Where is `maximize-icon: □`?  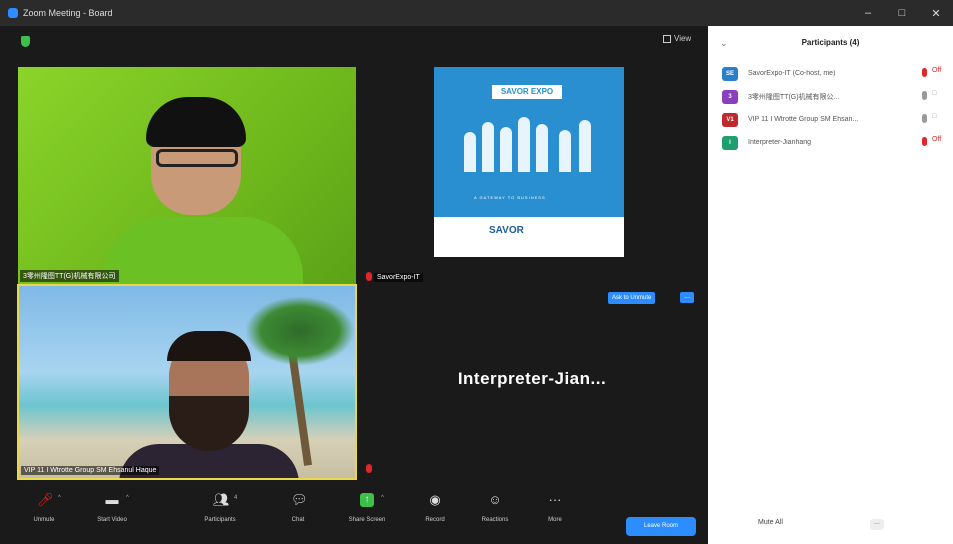 maximize-icon: □ is located at coordinates (902, 13).